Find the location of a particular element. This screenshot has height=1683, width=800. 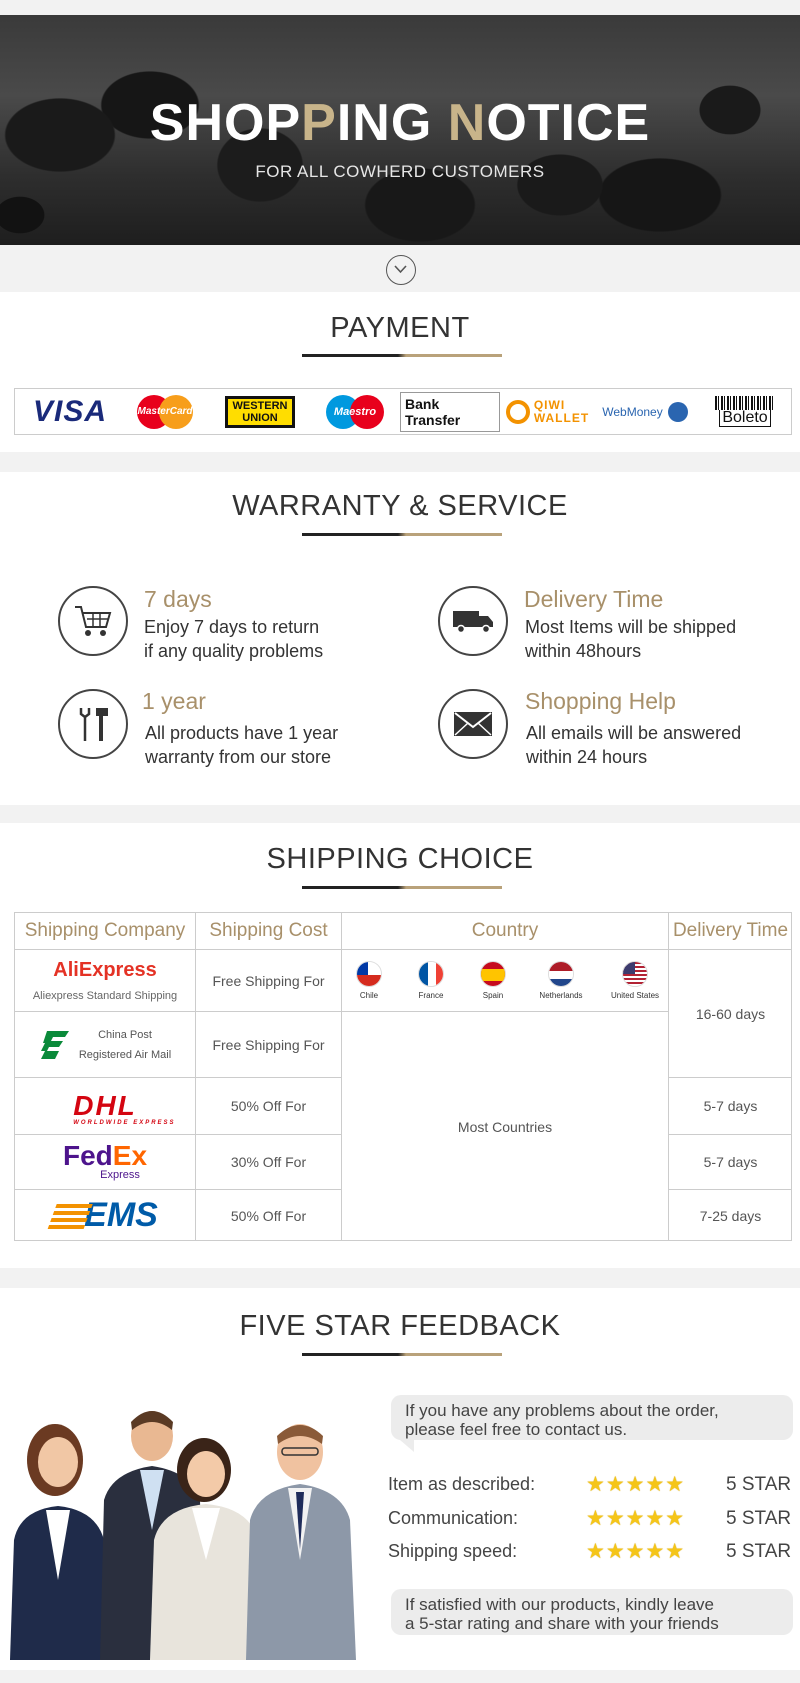

table-cell-most-countries: Most Countries is located at coordinates (505, 1126).